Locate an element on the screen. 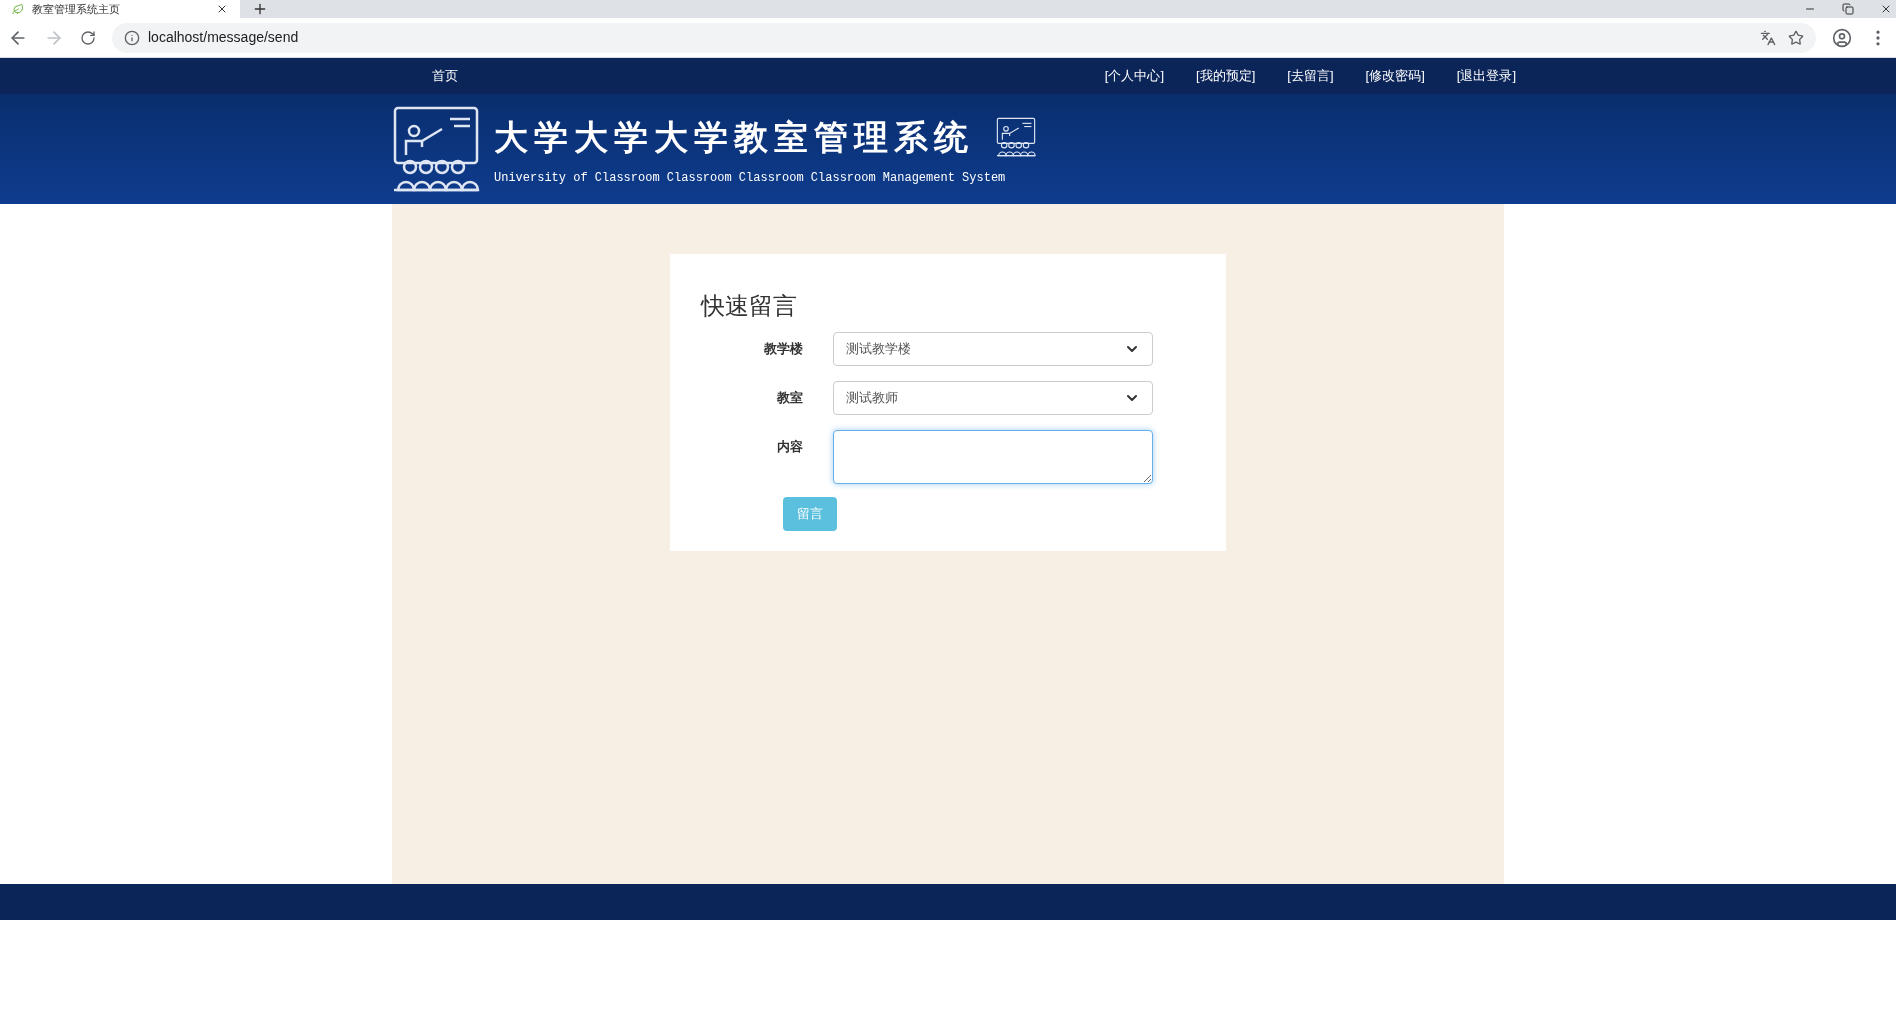  address-bar: localhost/message/send is located at coordinates (964, 37).